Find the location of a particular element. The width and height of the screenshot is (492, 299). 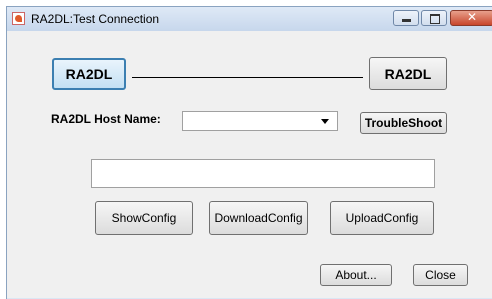

ra2dl-local-button: RA2DL is located at coordinates (89, 74).